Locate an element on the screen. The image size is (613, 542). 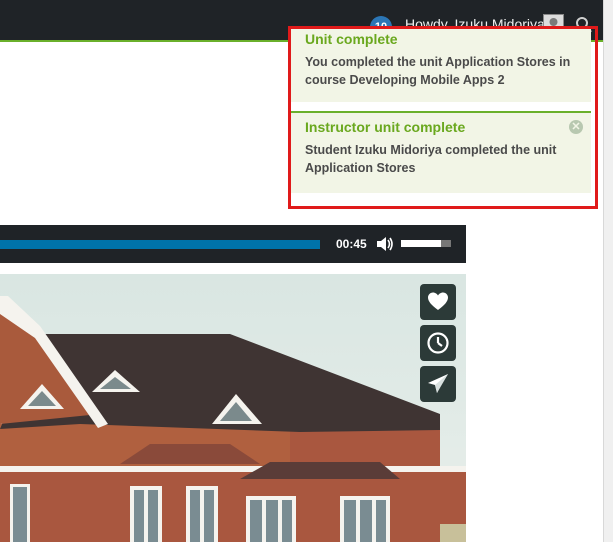
watch-later-button is located at coordinates (438, 343).